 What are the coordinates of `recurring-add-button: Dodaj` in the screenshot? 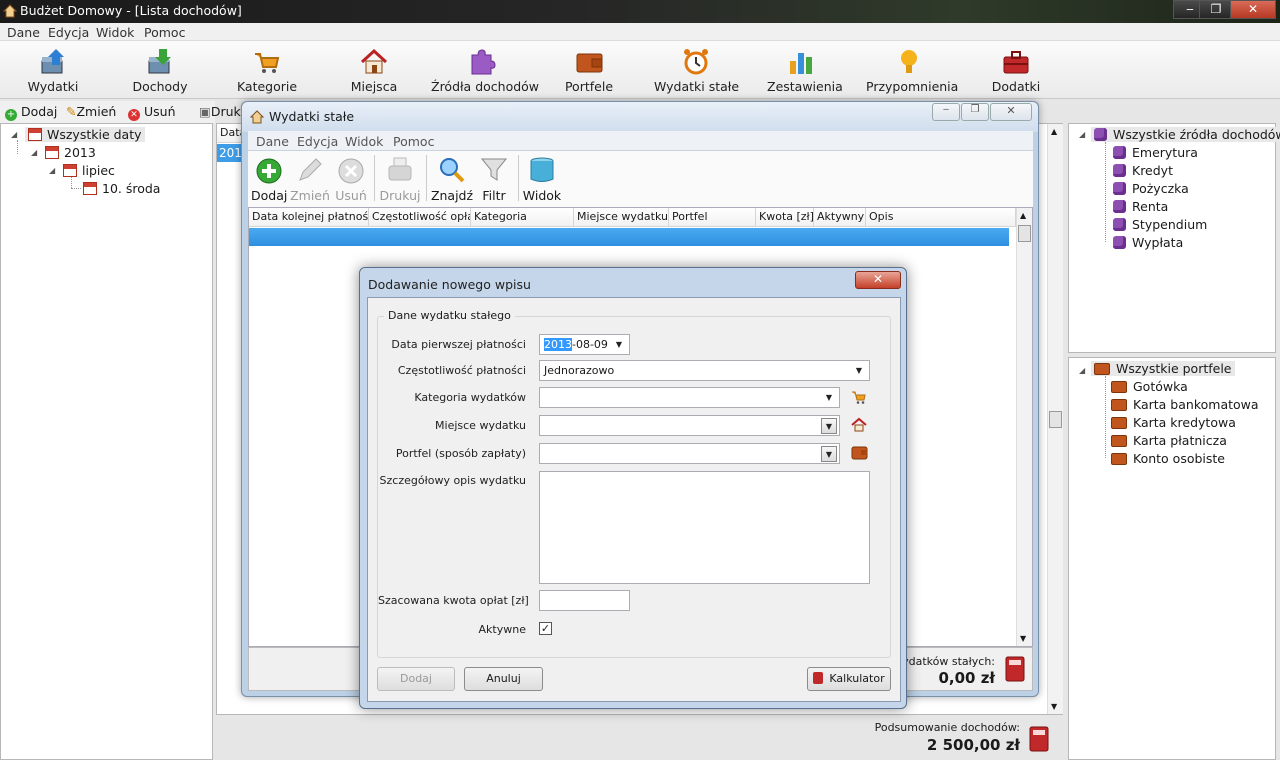 It's located at (269, 179).